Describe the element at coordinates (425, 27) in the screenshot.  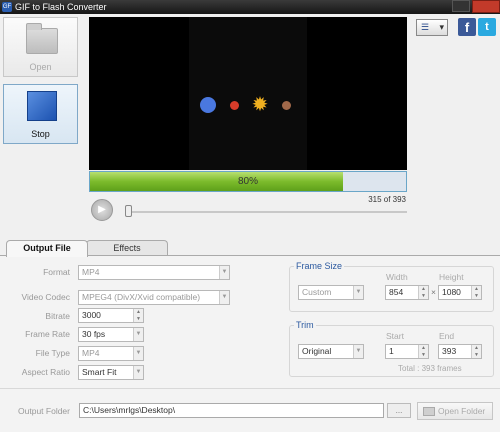
I see `list-icon: ☰` at that location.